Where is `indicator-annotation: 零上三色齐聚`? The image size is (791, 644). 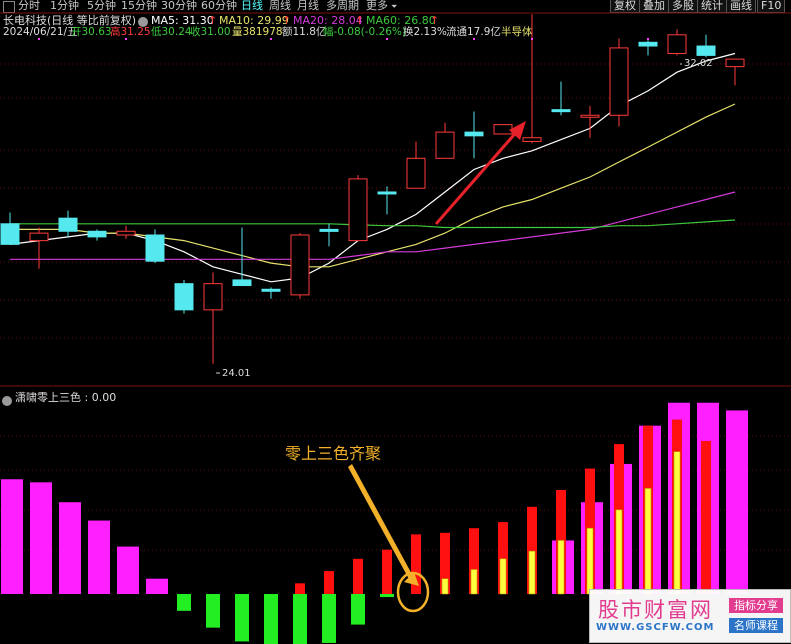
indicator-annotation: 零上三色齐聚 is located at coordinates (333, 453).